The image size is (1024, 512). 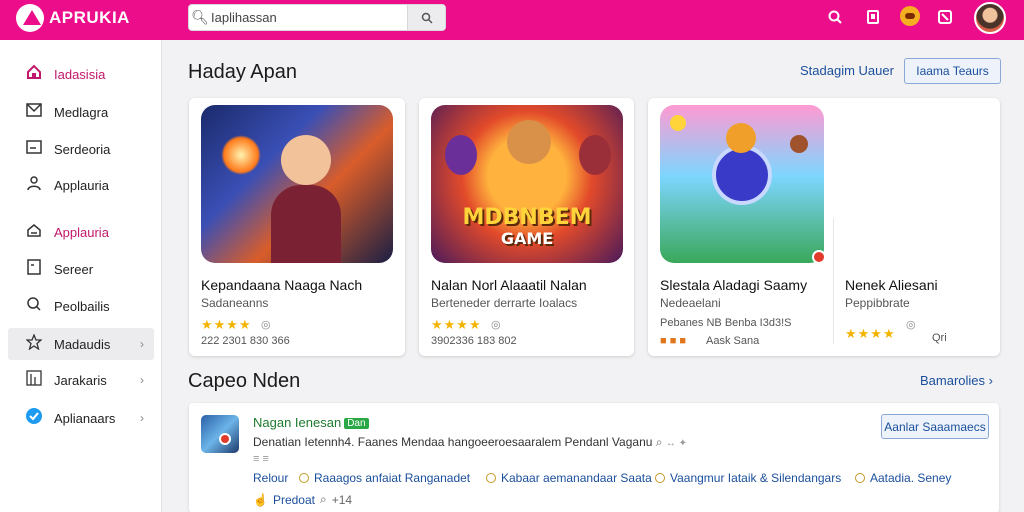 I want to click on item-action-button: Aanlar Saaamaecs, so click(x=935, y=426).